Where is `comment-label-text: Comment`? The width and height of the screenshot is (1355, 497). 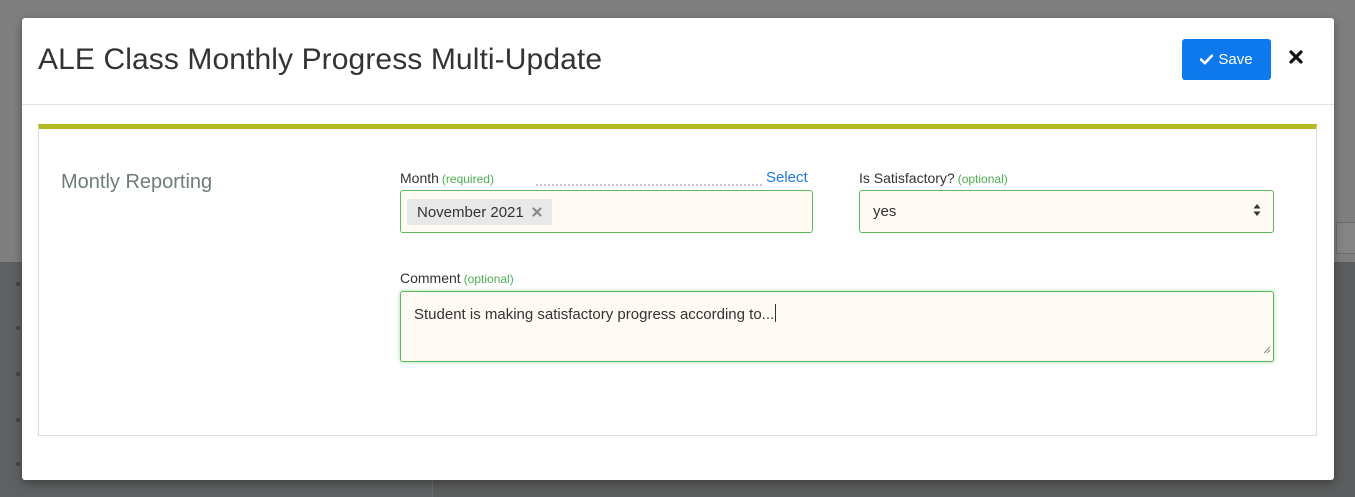 comment-label-text: Comment is located at coordinates (430, 278).